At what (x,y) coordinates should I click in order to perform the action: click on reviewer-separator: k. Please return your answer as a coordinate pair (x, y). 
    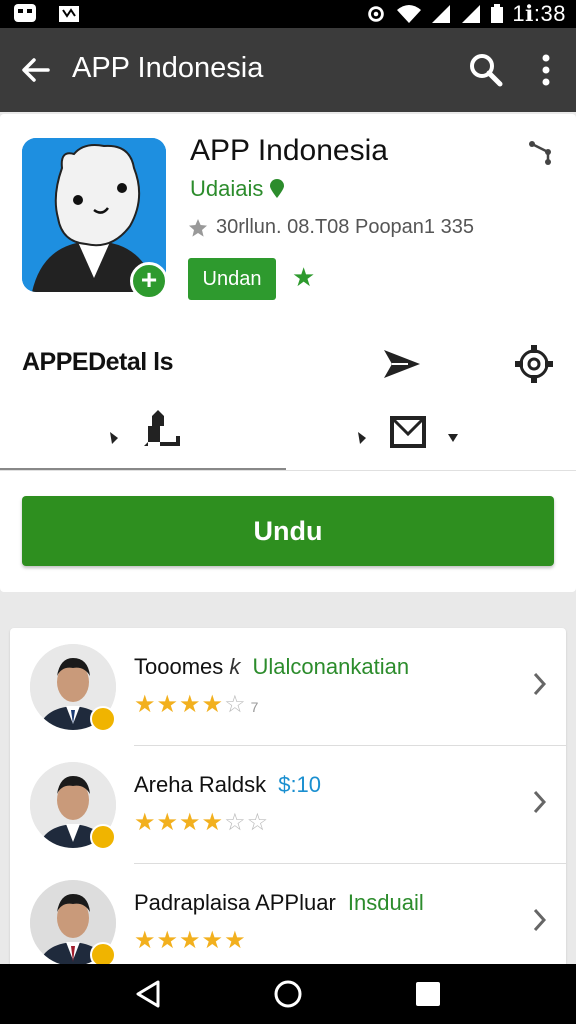
    Looking at the image, I should click on (235, 666).